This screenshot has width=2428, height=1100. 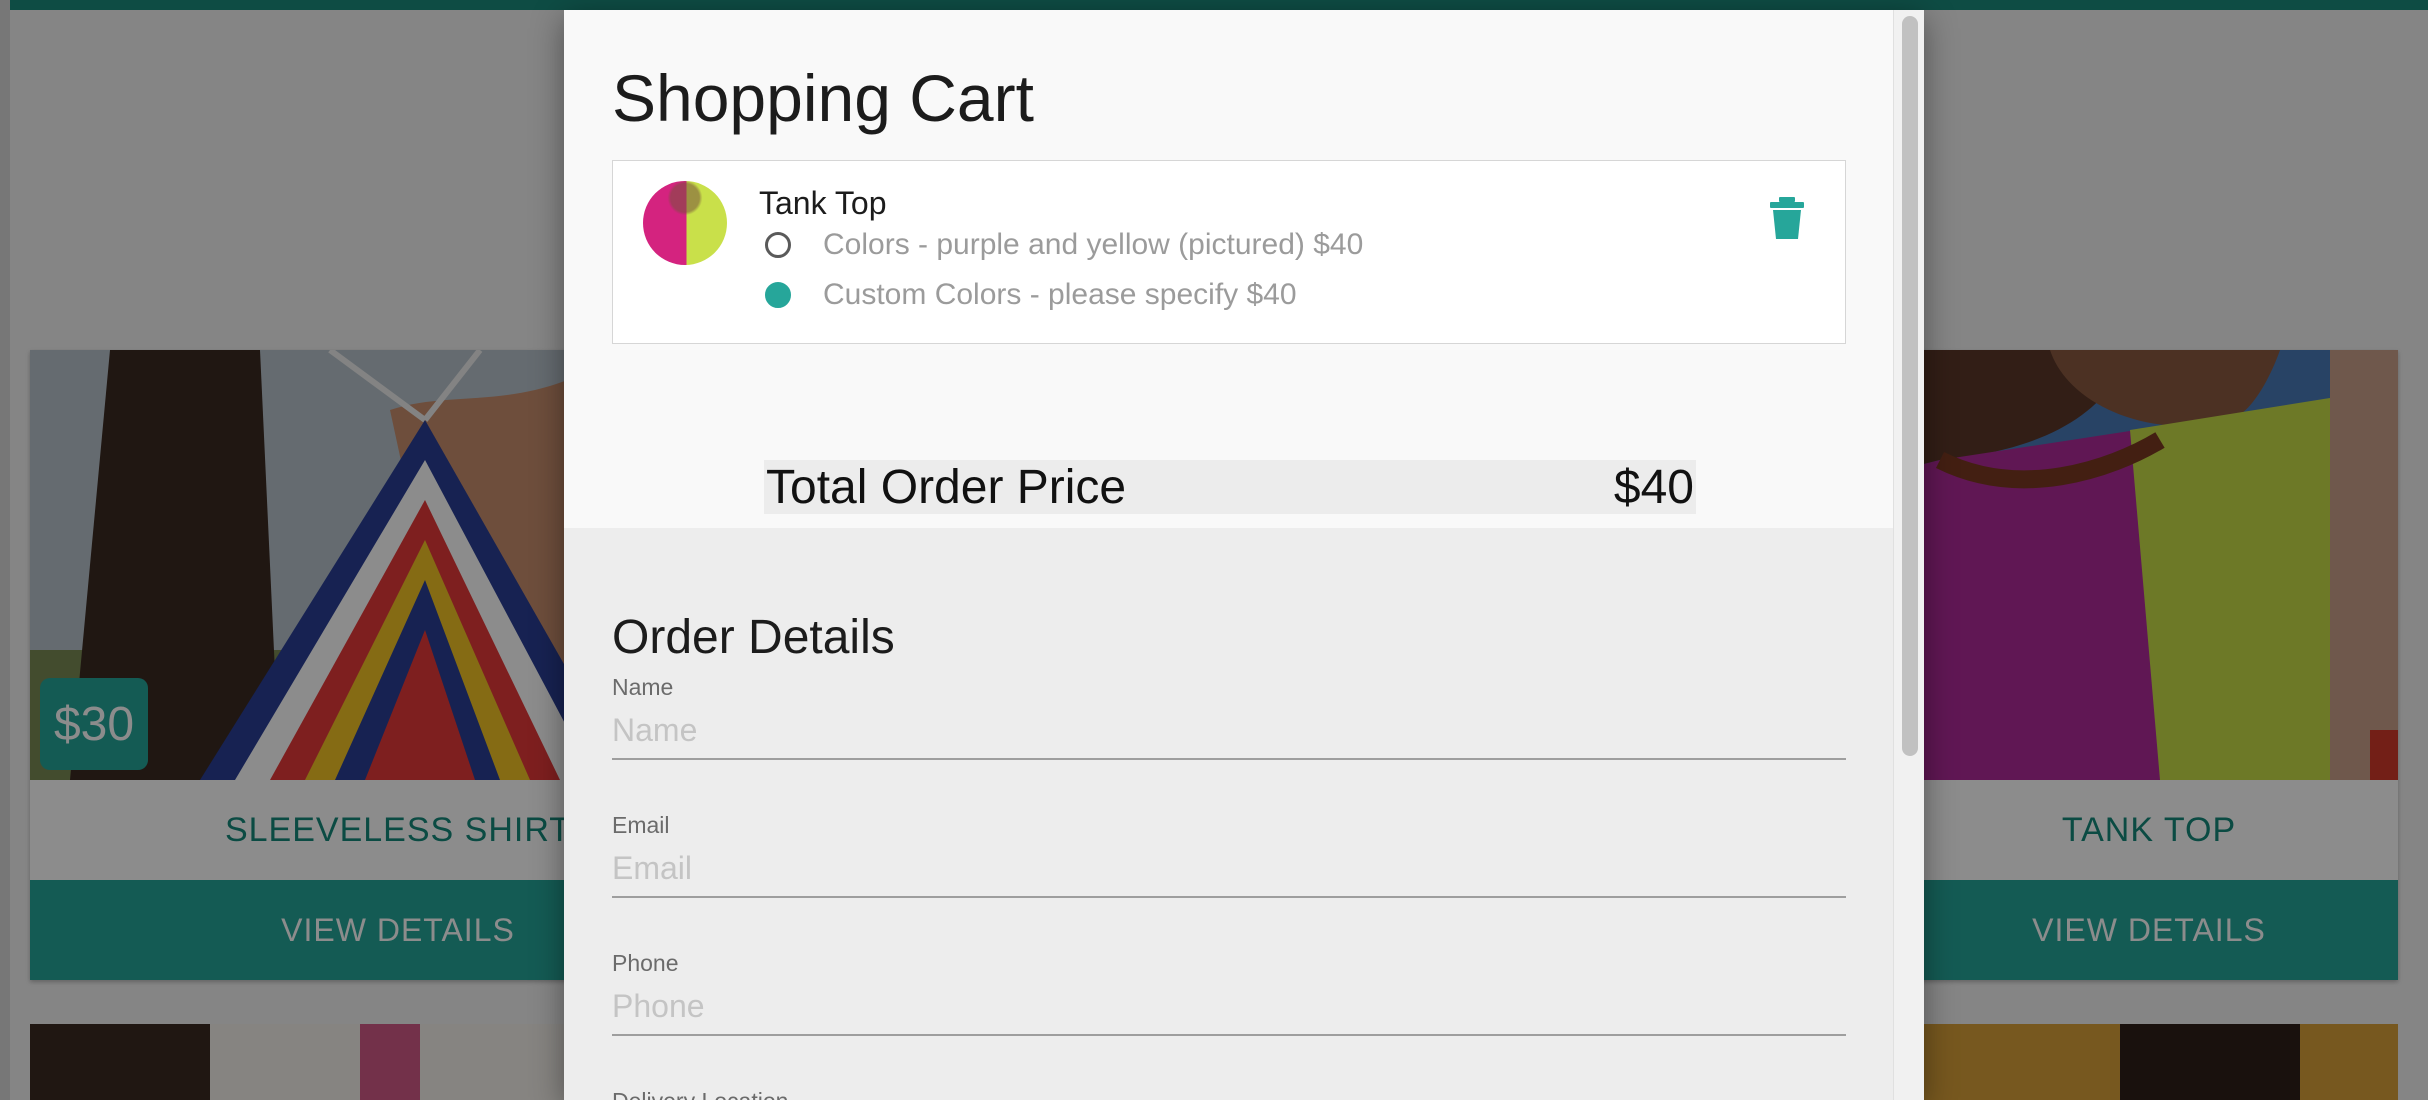 I want to click on cart-title: Shopping Cart, so click(x=823, y=98).